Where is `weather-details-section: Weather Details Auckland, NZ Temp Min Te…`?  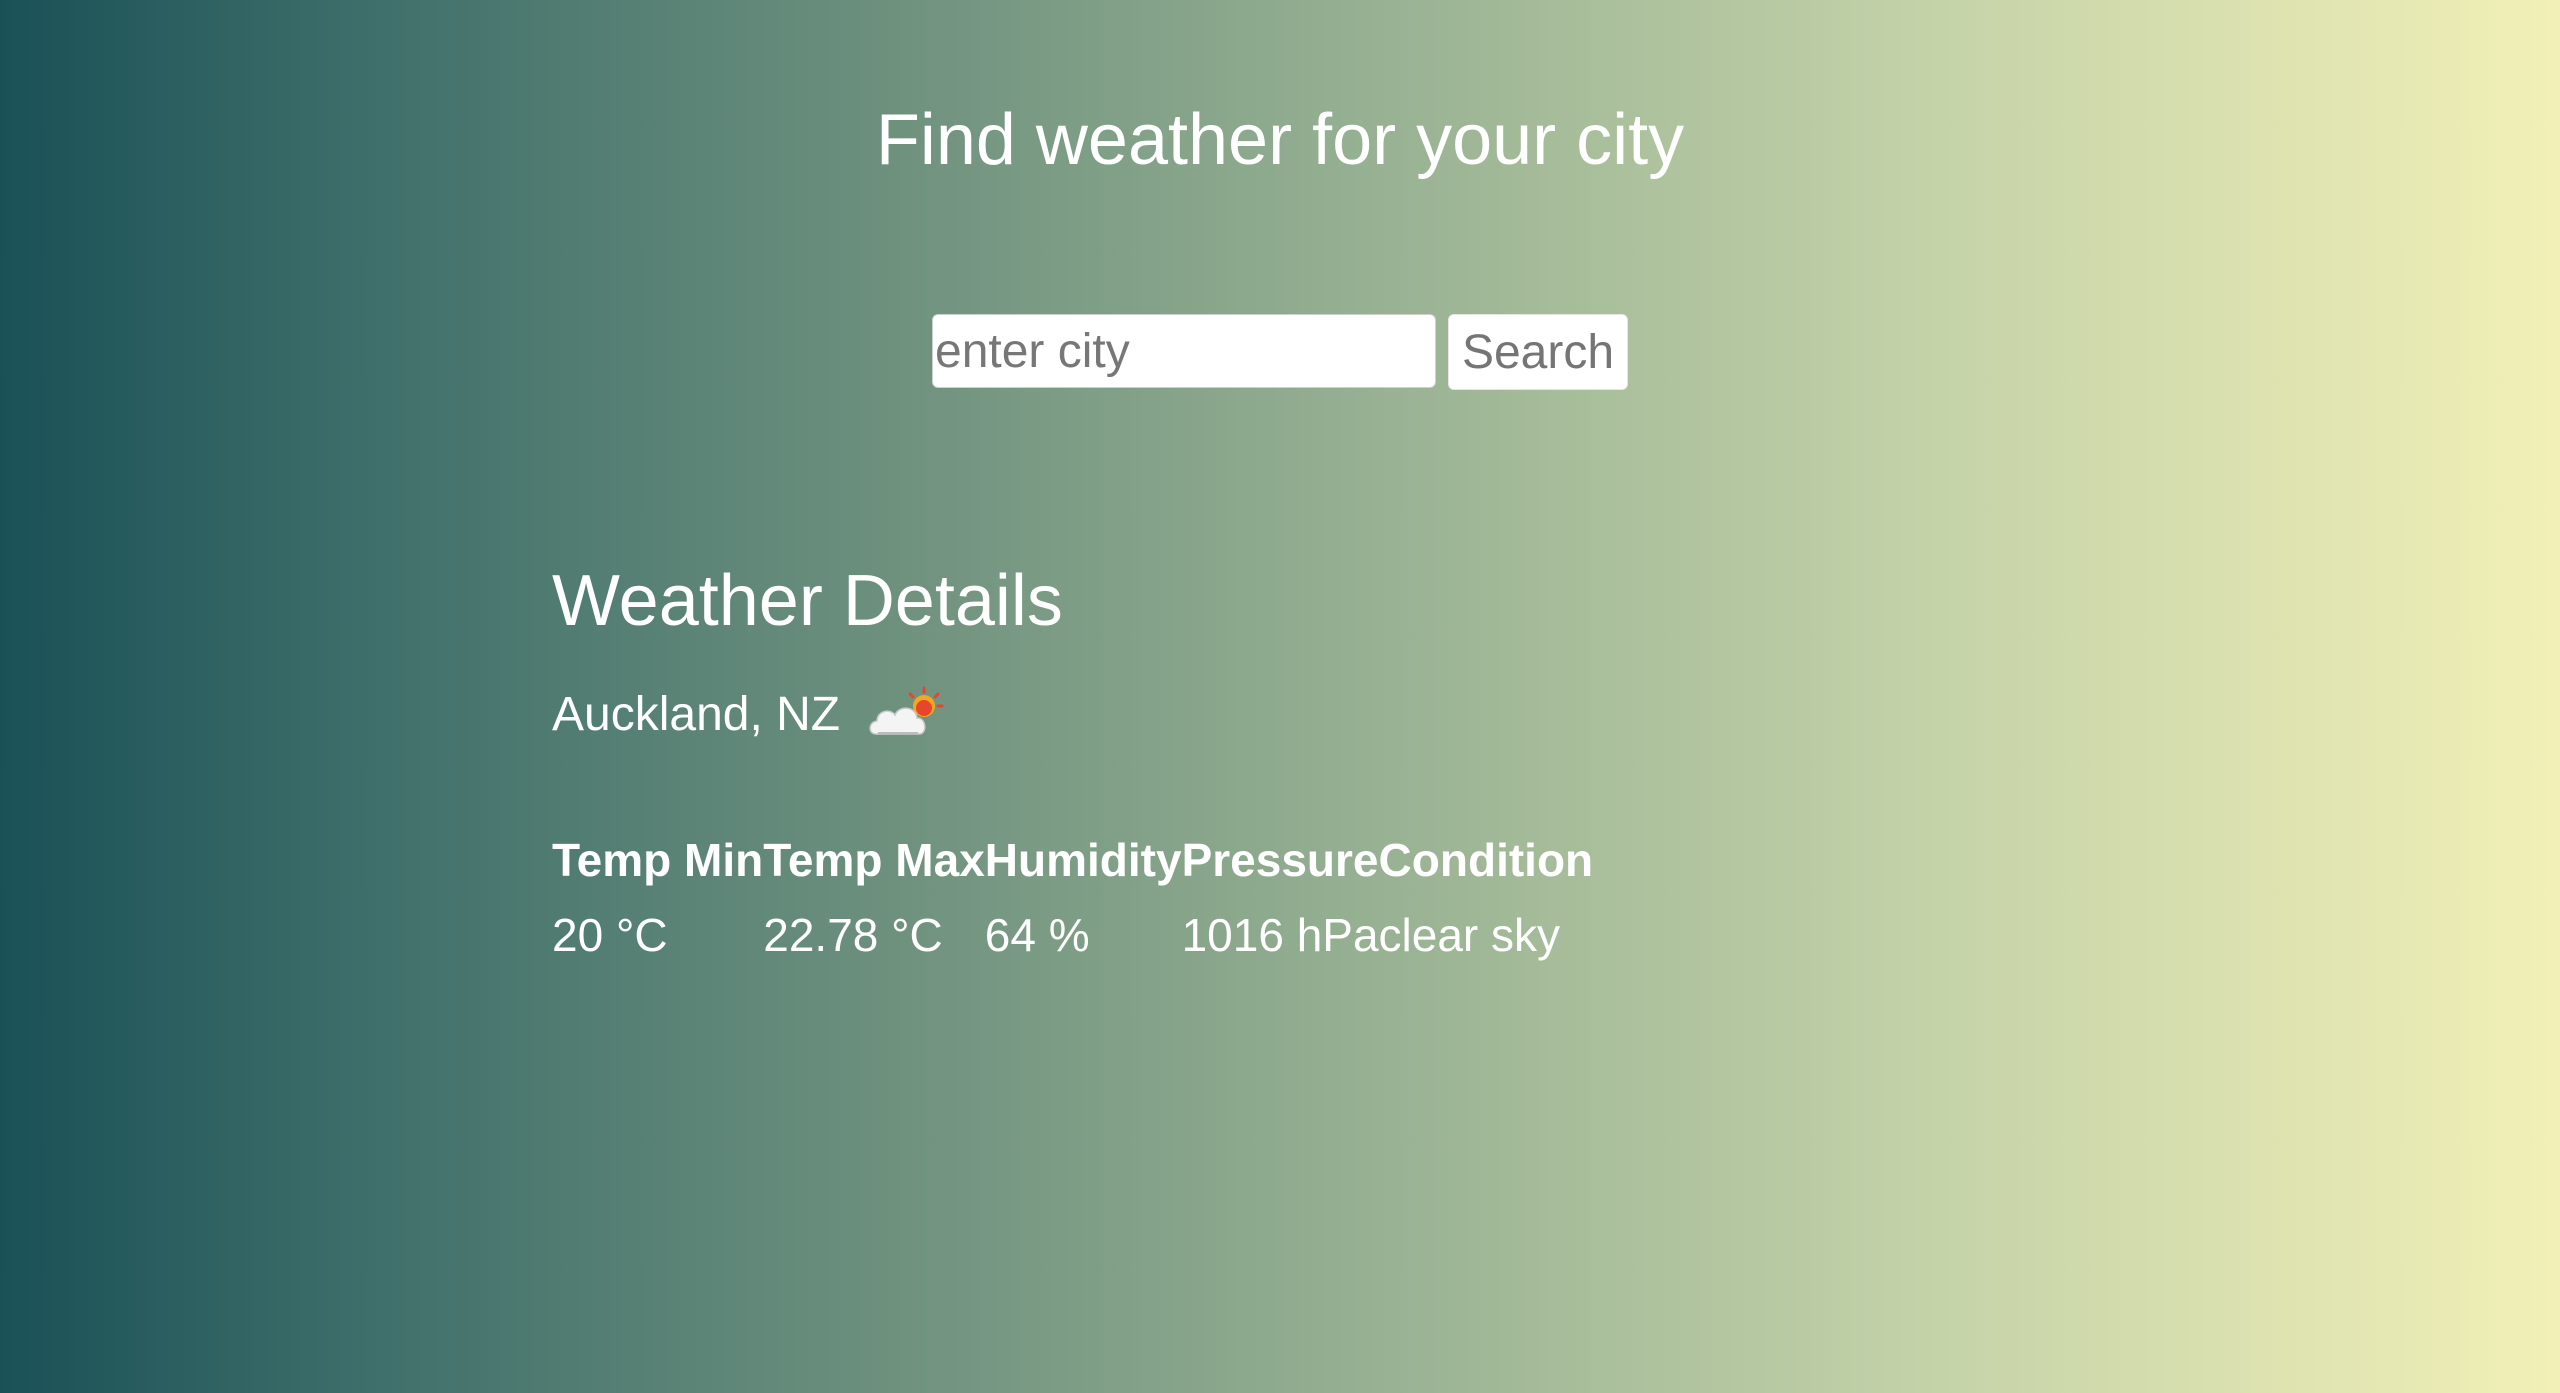 weather-details-section: Weather Details Auckland, NZ Temp Min Te… is located at coordinates (1072, 758).